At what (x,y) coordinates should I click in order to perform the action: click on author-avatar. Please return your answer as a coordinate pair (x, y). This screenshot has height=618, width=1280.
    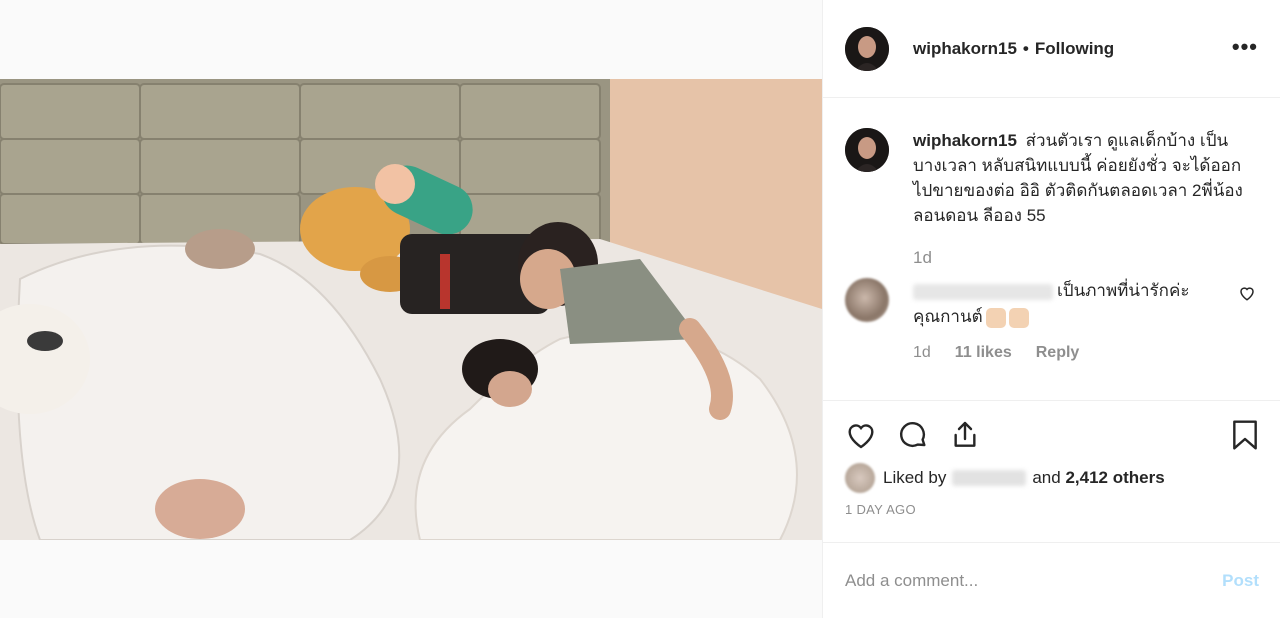
    Looking at the image, I should click on (867, 48).